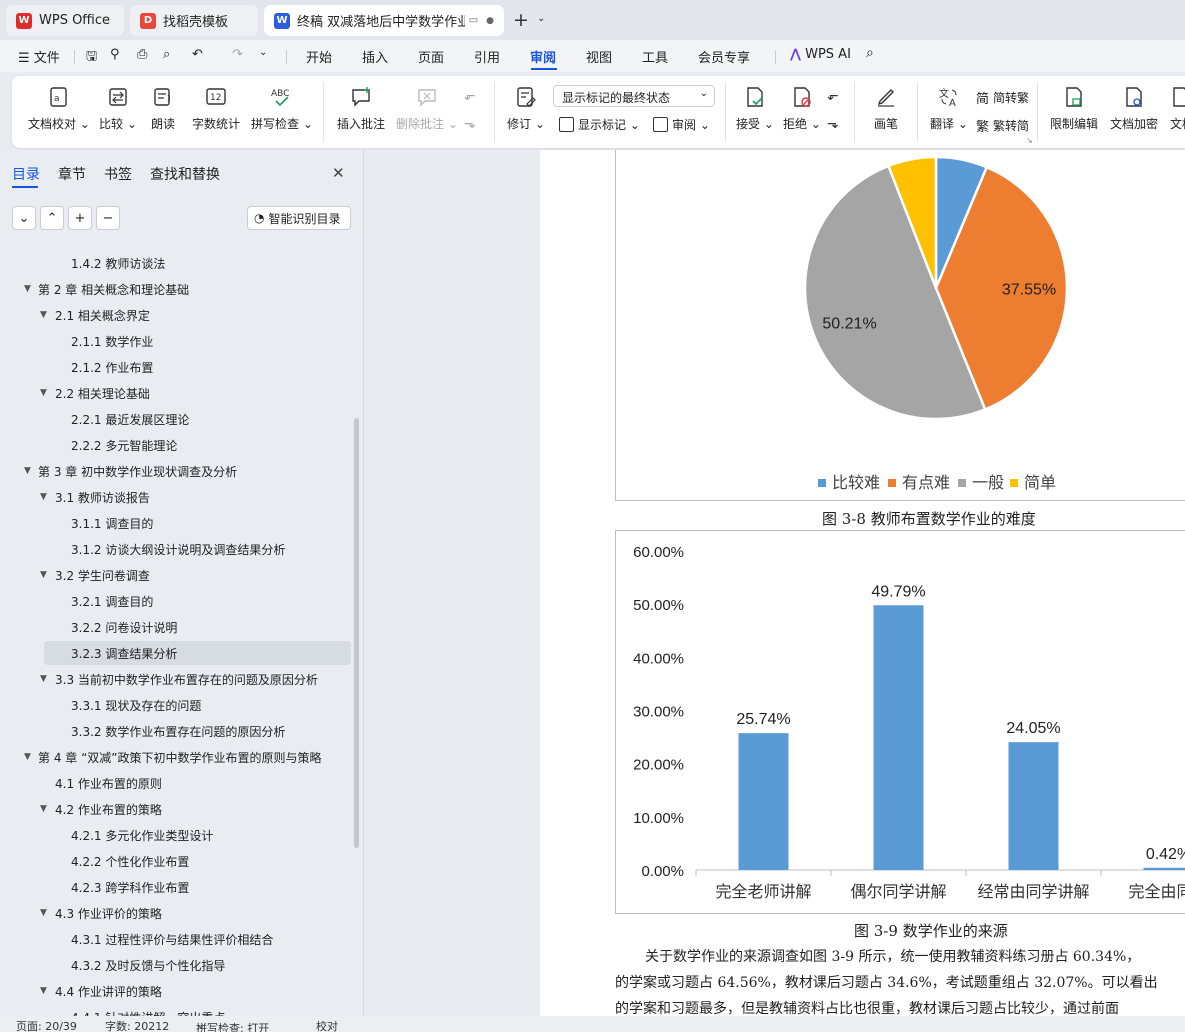 Image resolution: width=1185 pixels, height=1032 pixels. Describe the element at coordinates (176, 497) in the screenshot. I see `toc-item: ▼ 3.1 教师访谈报告` at that location.